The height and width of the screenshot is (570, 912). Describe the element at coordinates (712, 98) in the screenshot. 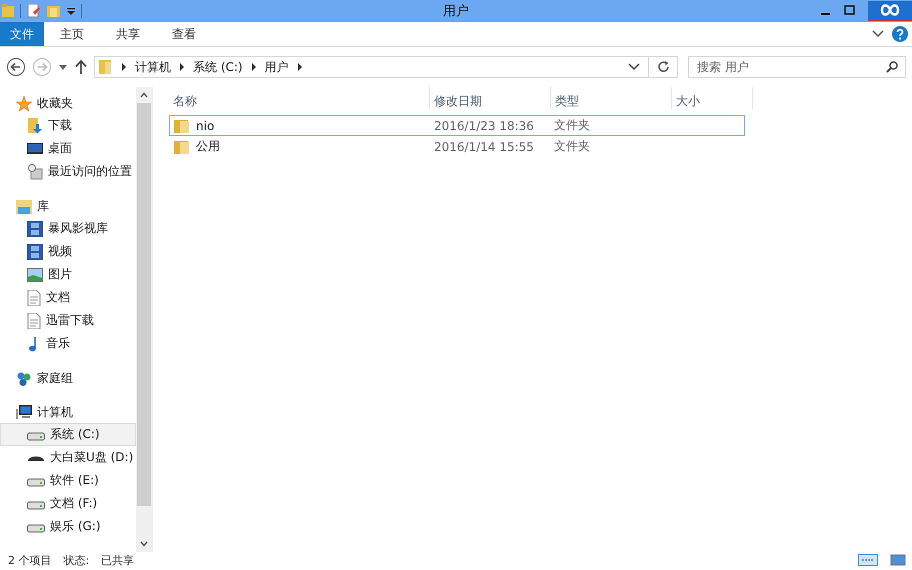

I see `column-header: 大小` at that location.